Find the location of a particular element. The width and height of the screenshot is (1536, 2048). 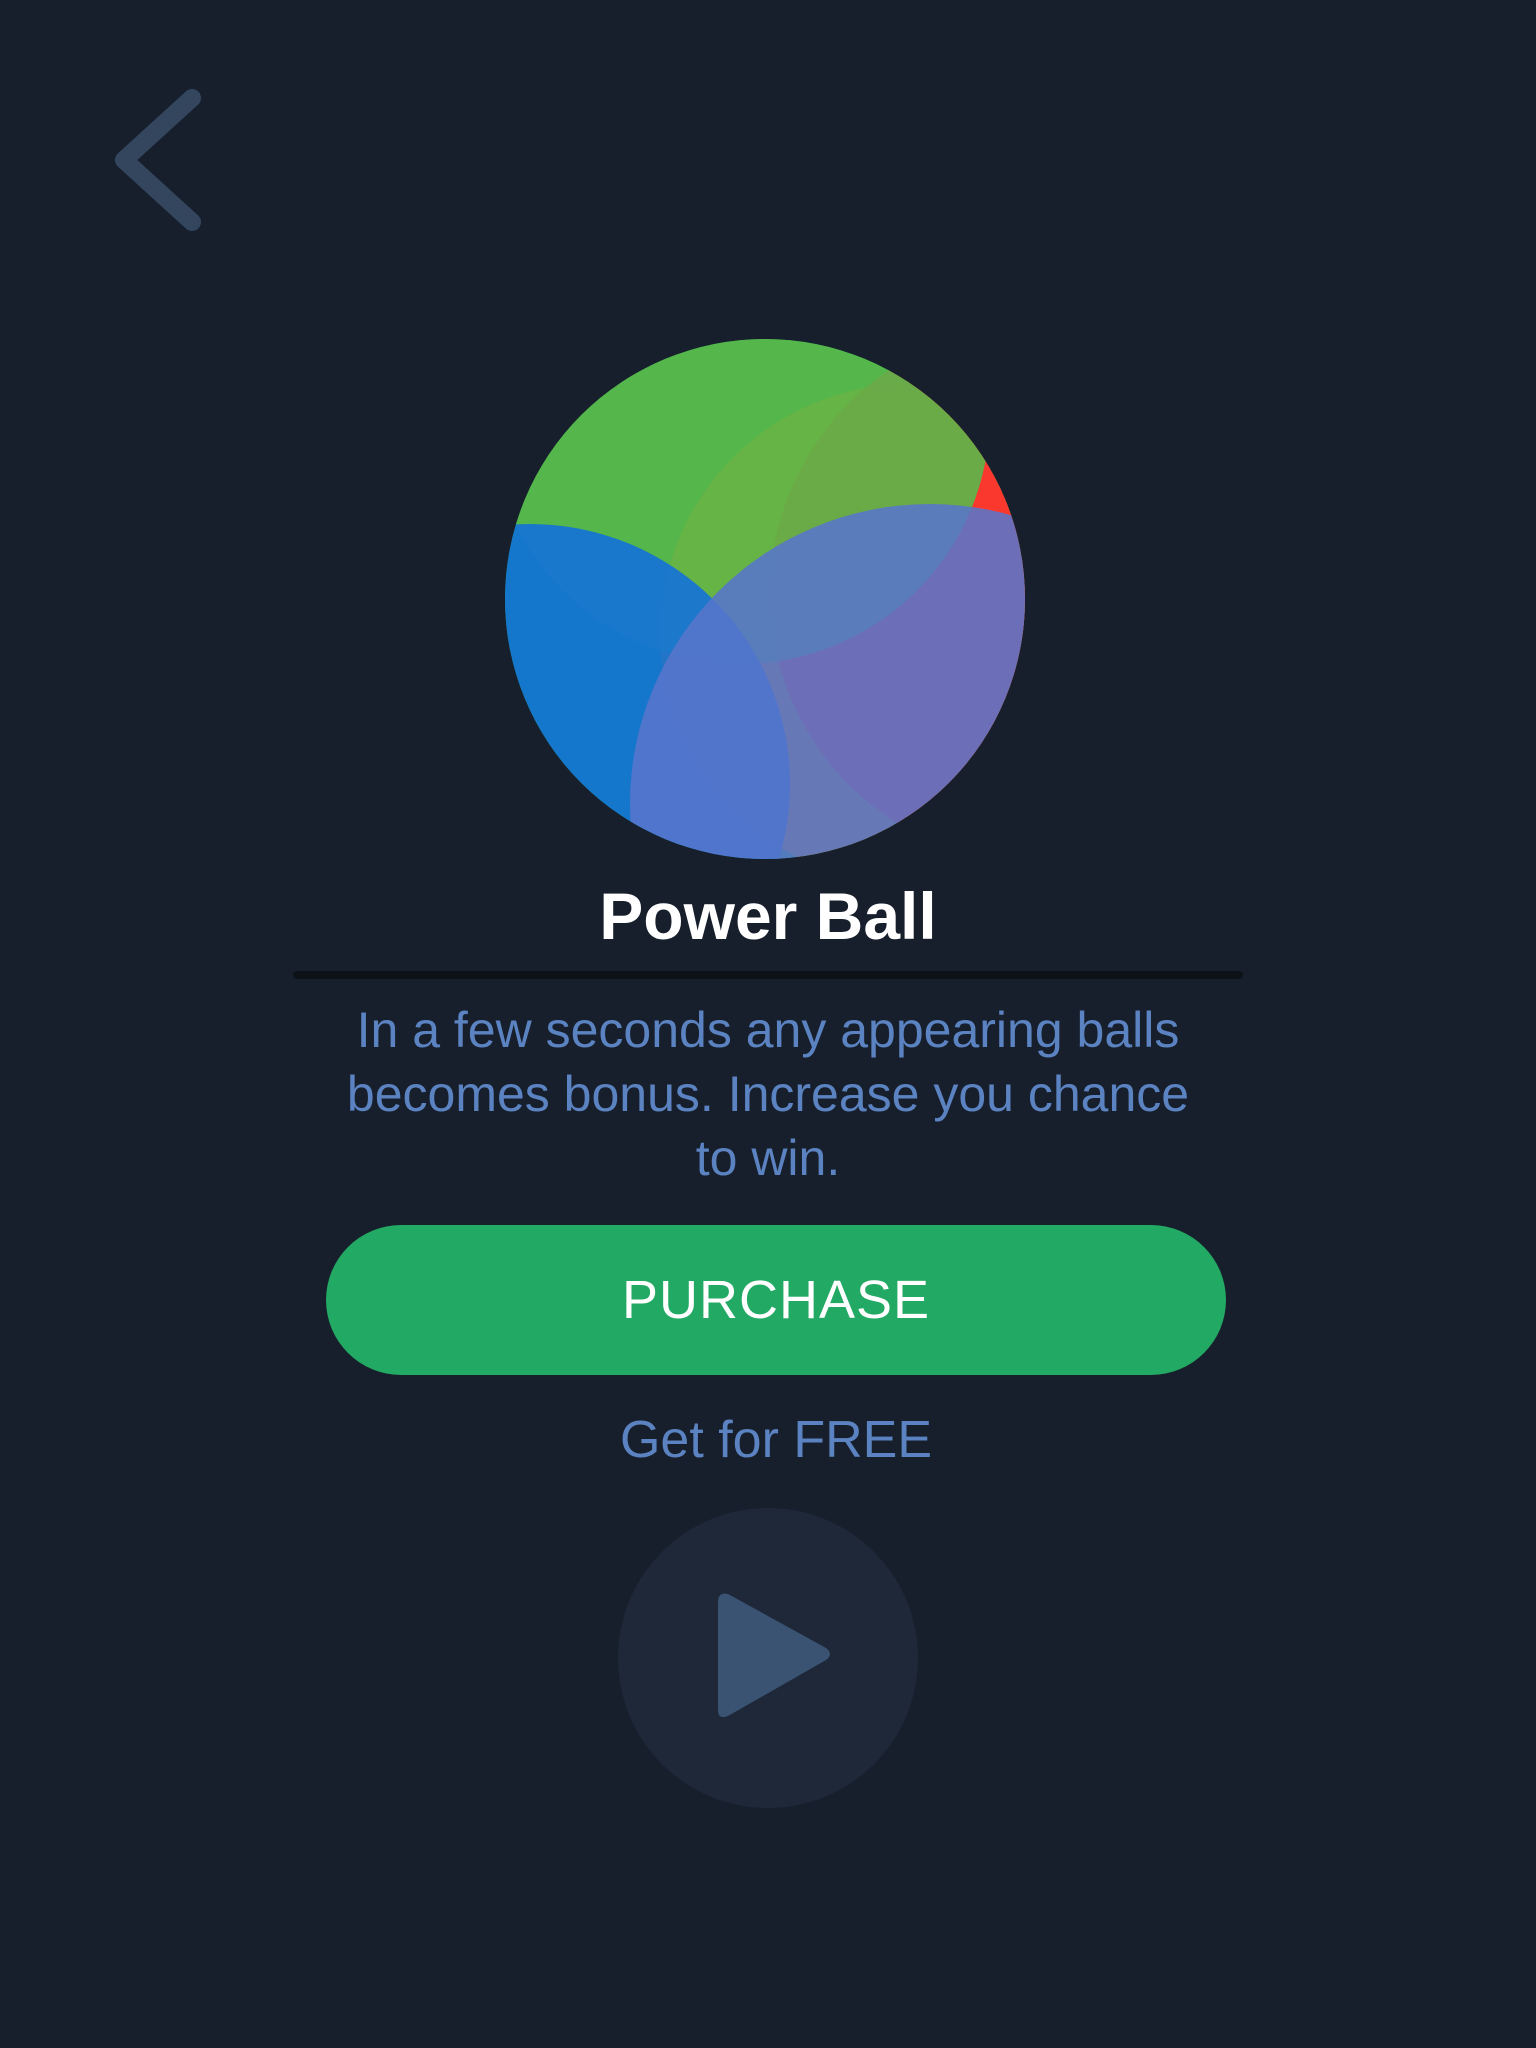

item-title: Power Ball is located at coordinates (768, 916).